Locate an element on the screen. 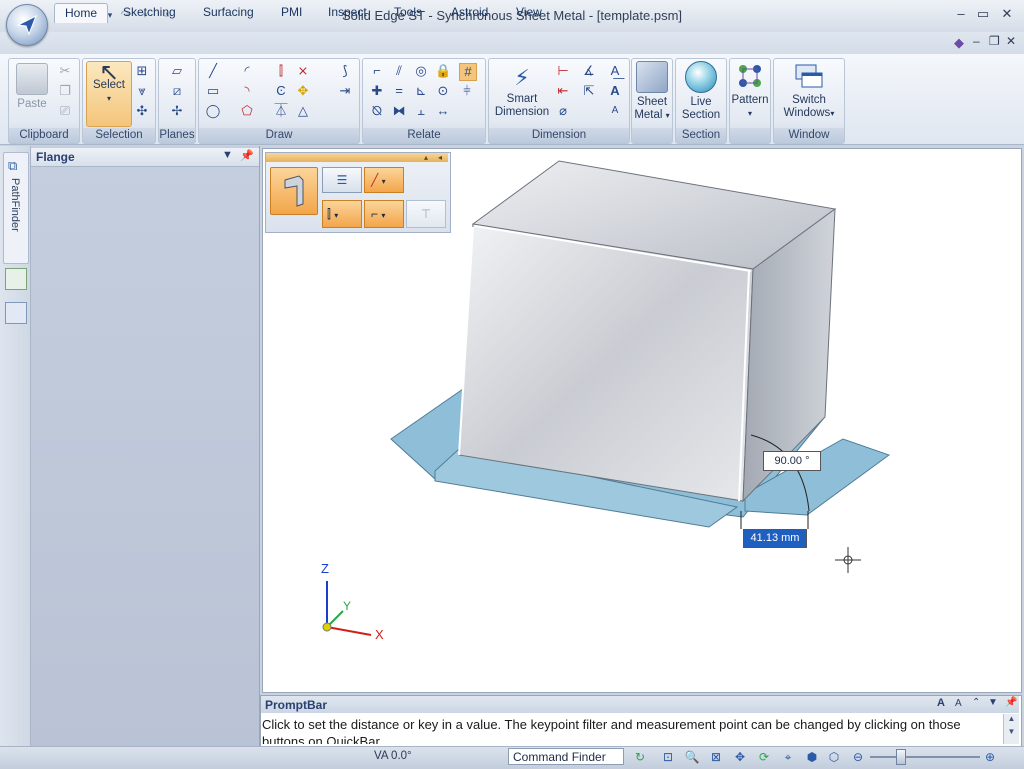 This screenshot has height=769, width=1024. symmetric-icon: ⧓ is located at coordinates (399, 111).